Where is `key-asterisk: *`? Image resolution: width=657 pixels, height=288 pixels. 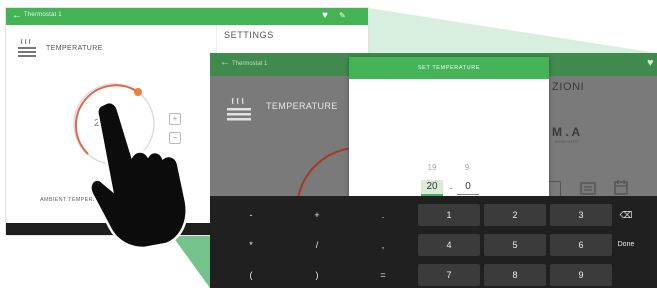 key-asterisk: * is located at coordinates (251, 245).